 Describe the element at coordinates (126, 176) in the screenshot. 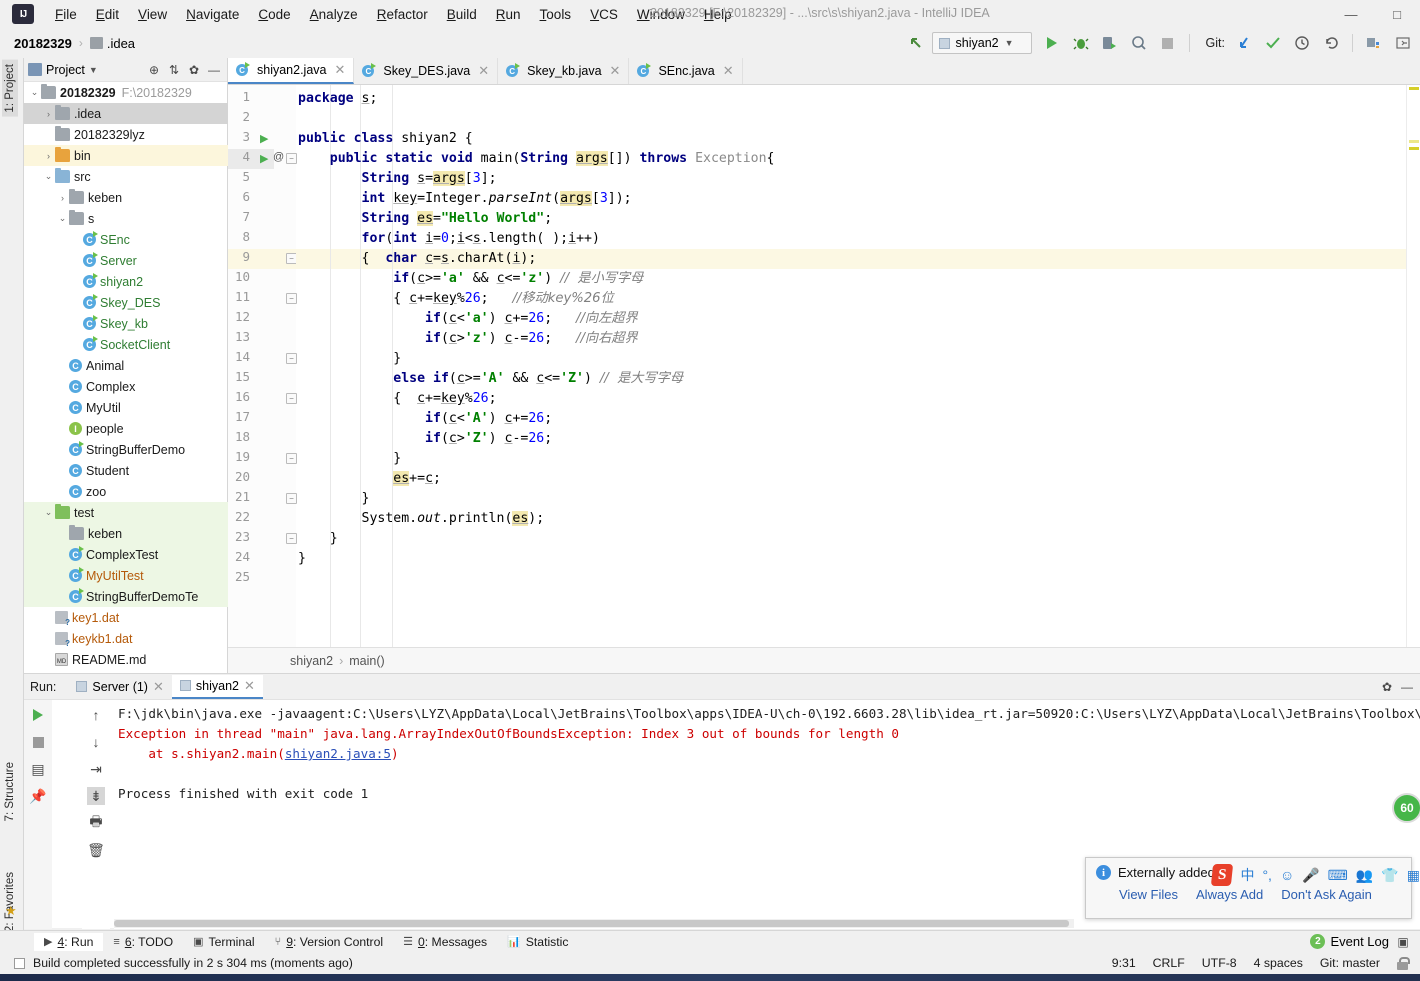

I see `tree-node: ⌄ src` at that location.